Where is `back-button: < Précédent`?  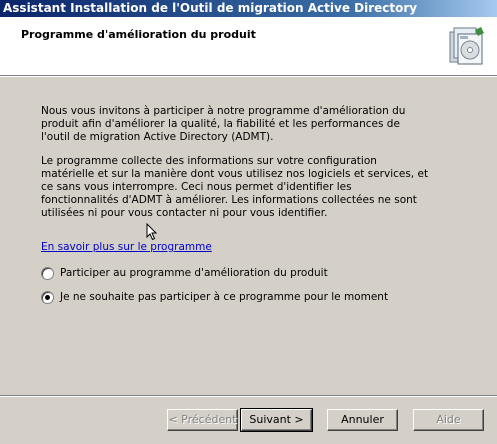 back-button: < Précédent is located at coordinates (202, 420).